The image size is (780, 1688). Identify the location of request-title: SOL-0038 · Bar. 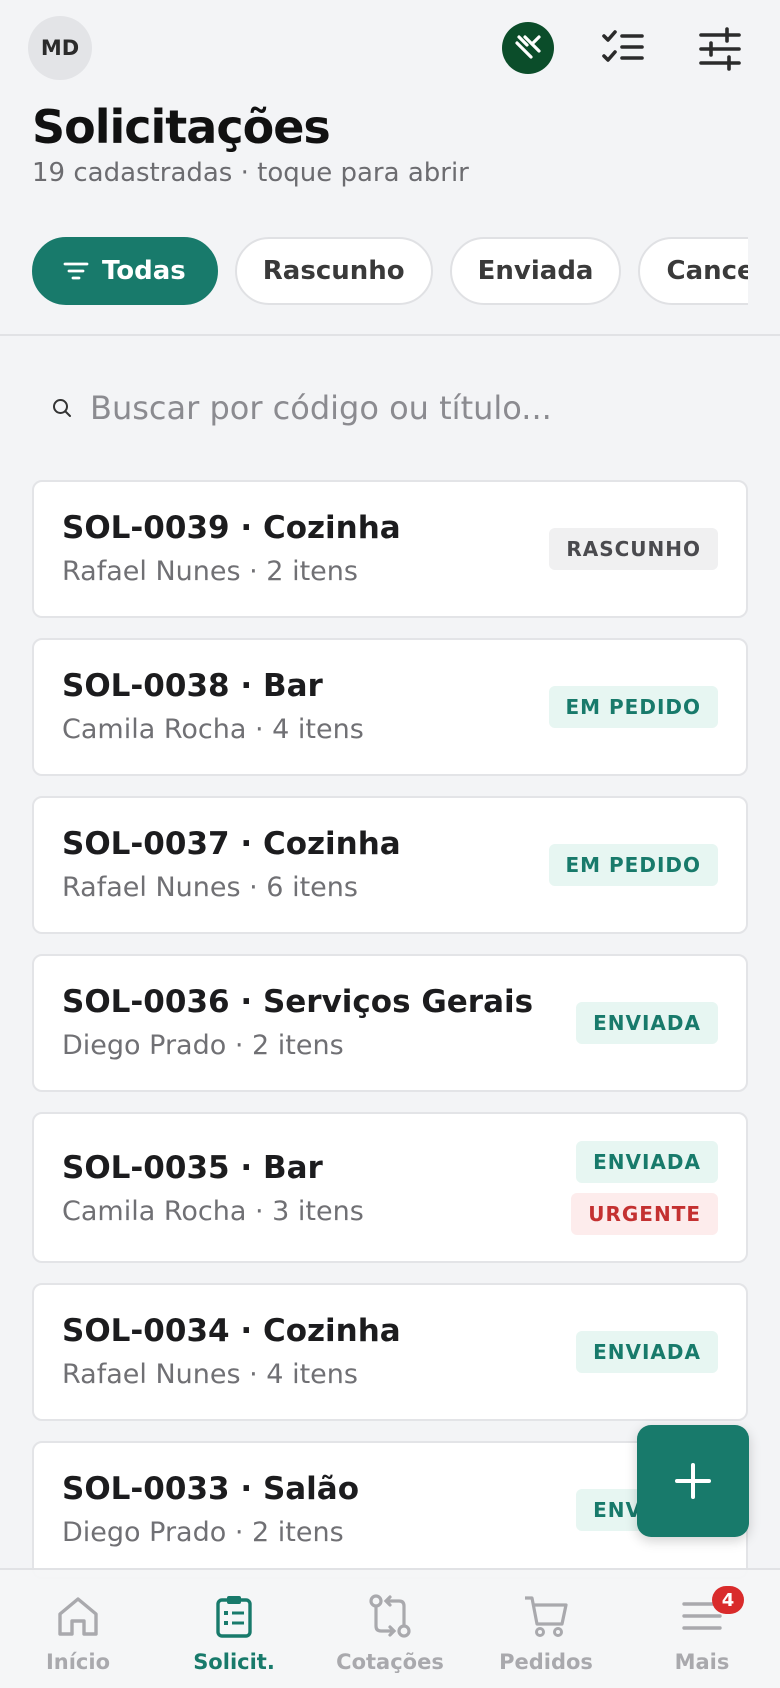
(192, 686).